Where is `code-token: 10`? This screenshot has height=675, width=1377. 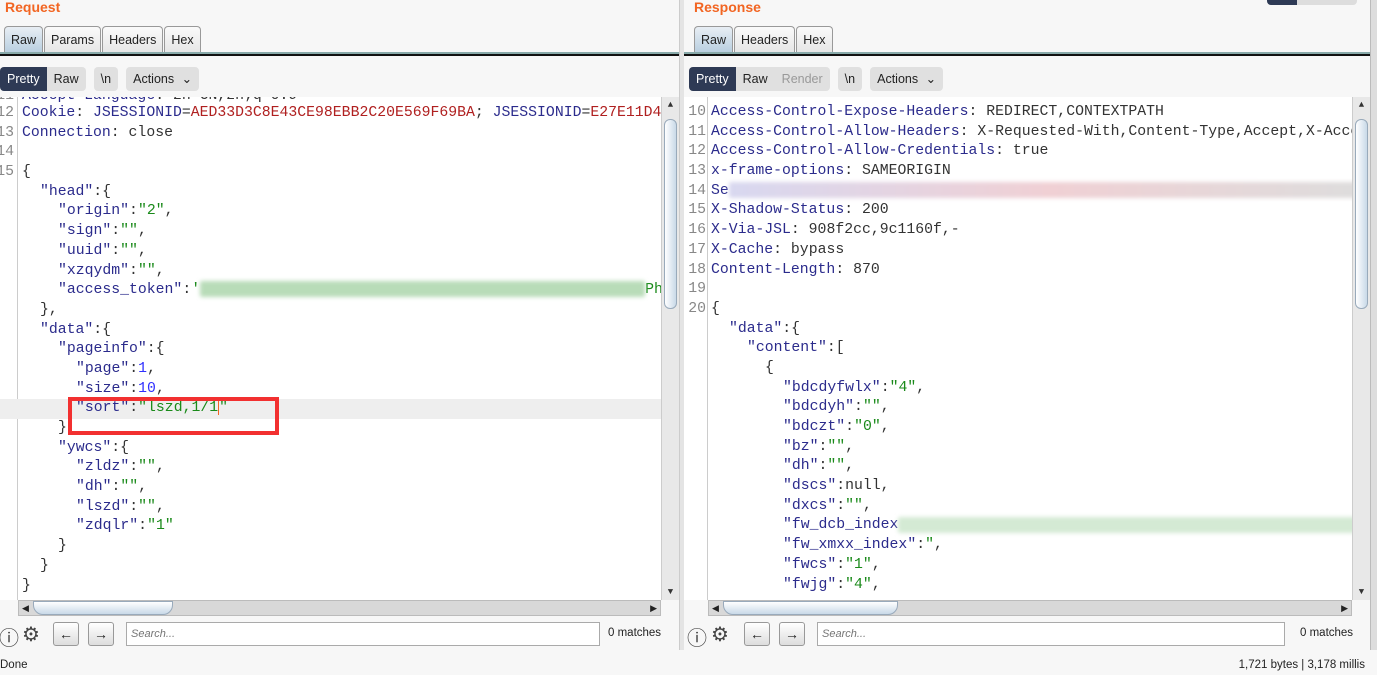 code-token: 10 is located at coordinates (147, 388).